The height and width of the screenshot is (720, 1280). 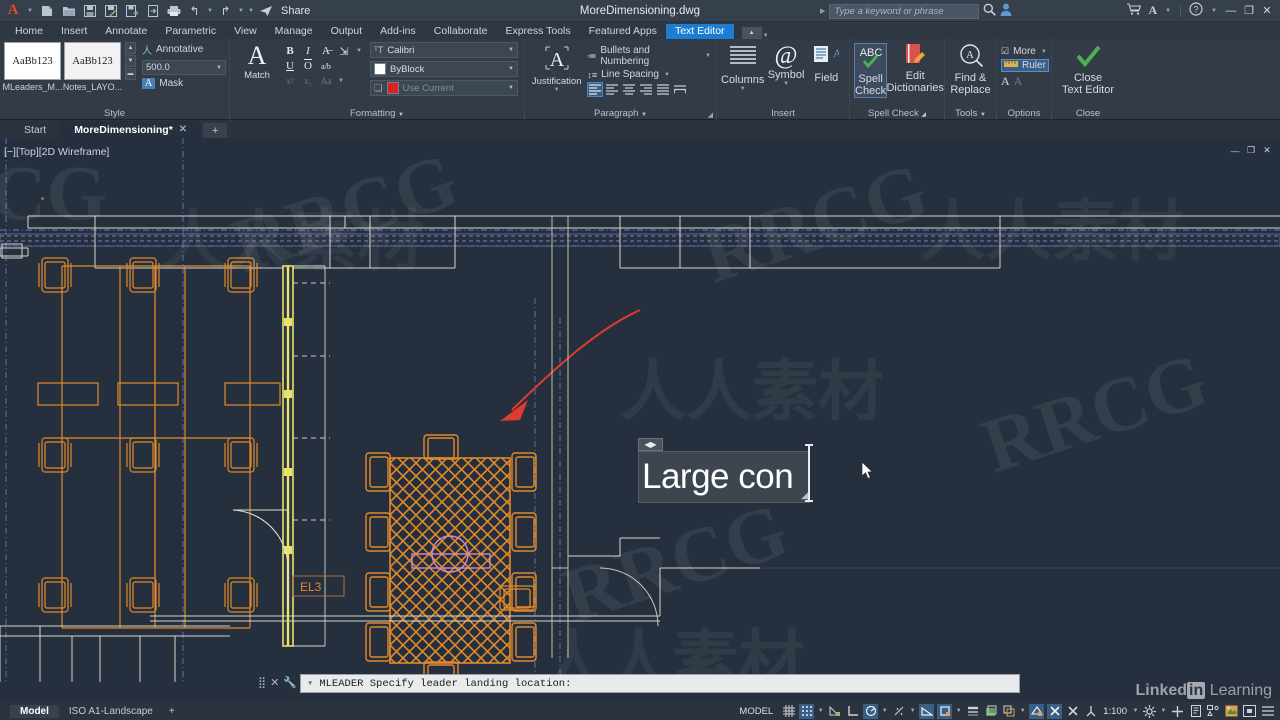 What do you see at coordinates (1249, 10) in the screenshot?
I see `restore-button: ❐` at bounding box center [1249, 10].